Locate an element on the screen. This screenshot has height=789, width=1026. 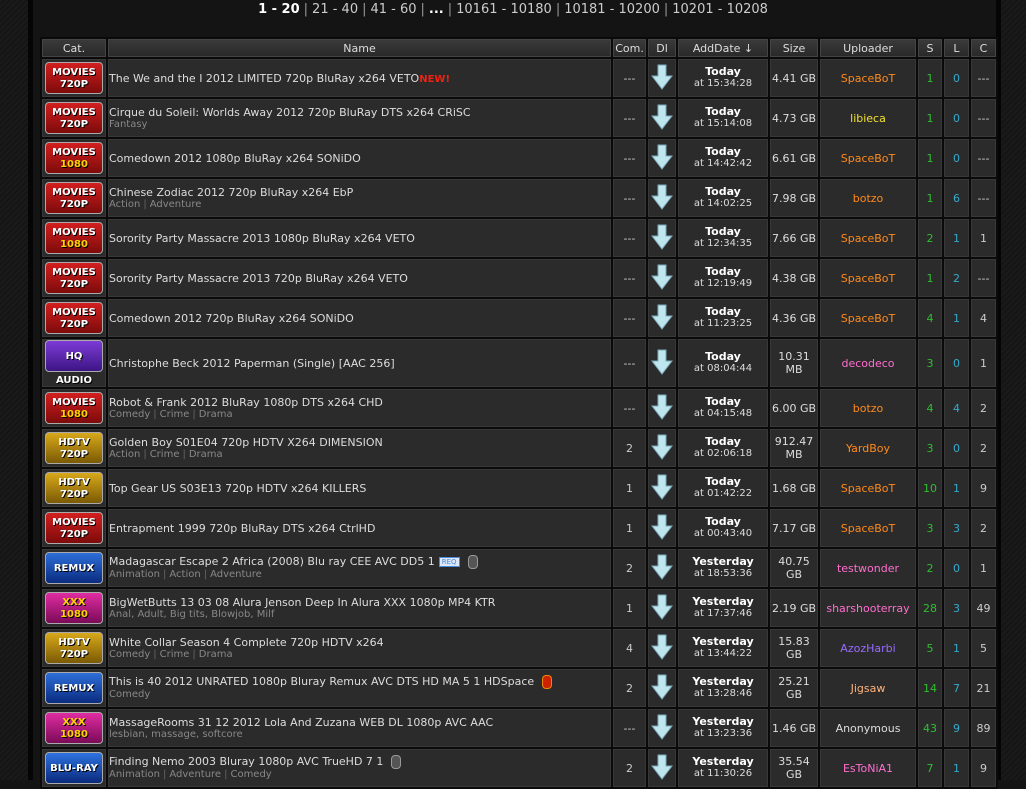
page-current: 1 - 20 is located at coordinates (279, 9).